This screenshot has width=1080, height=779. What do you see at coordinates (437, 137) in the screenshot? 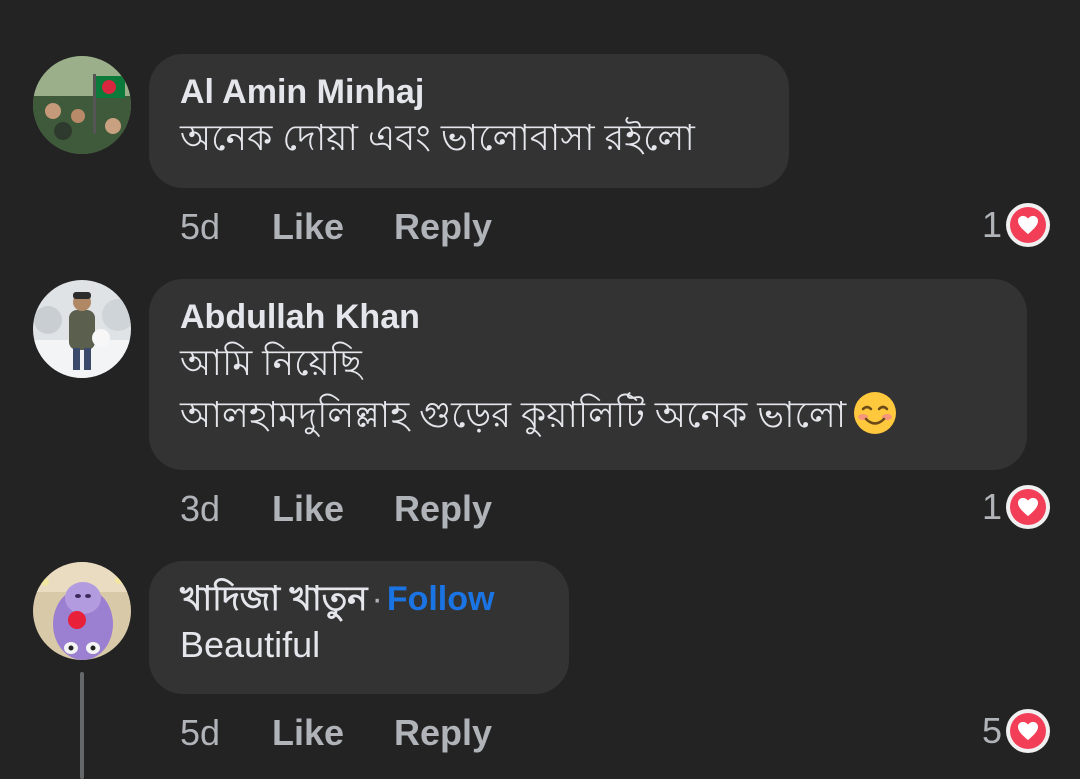
I see `comment-text: অনেক দোয়া এবং ভালোবাসা রইলো` at bounding box center [437, 137].